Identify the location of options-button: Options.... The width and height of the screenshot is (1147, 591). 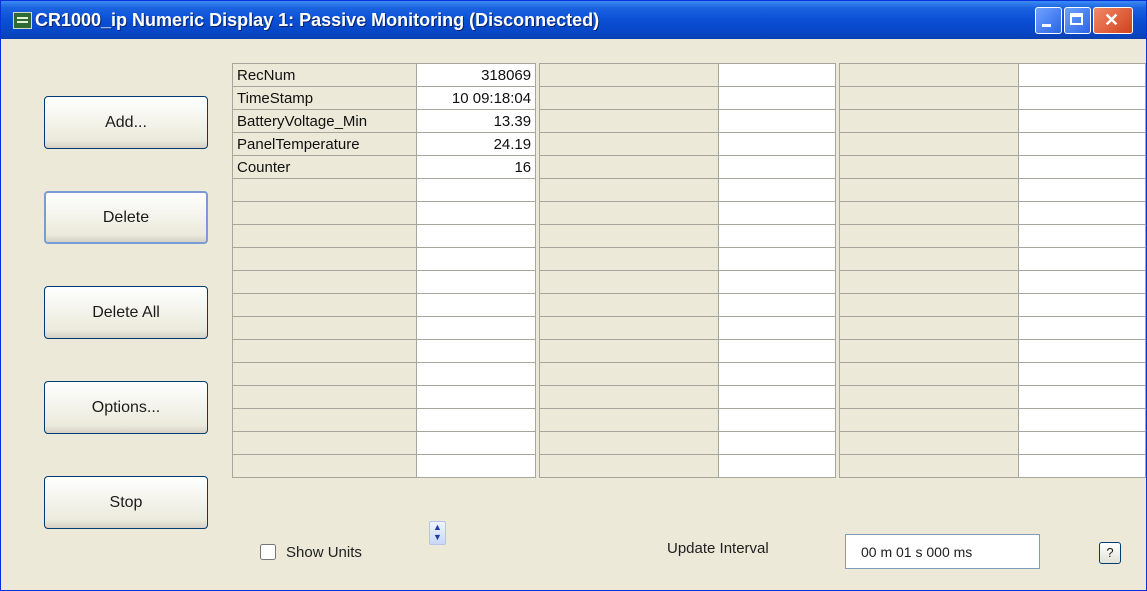
(126, 407).